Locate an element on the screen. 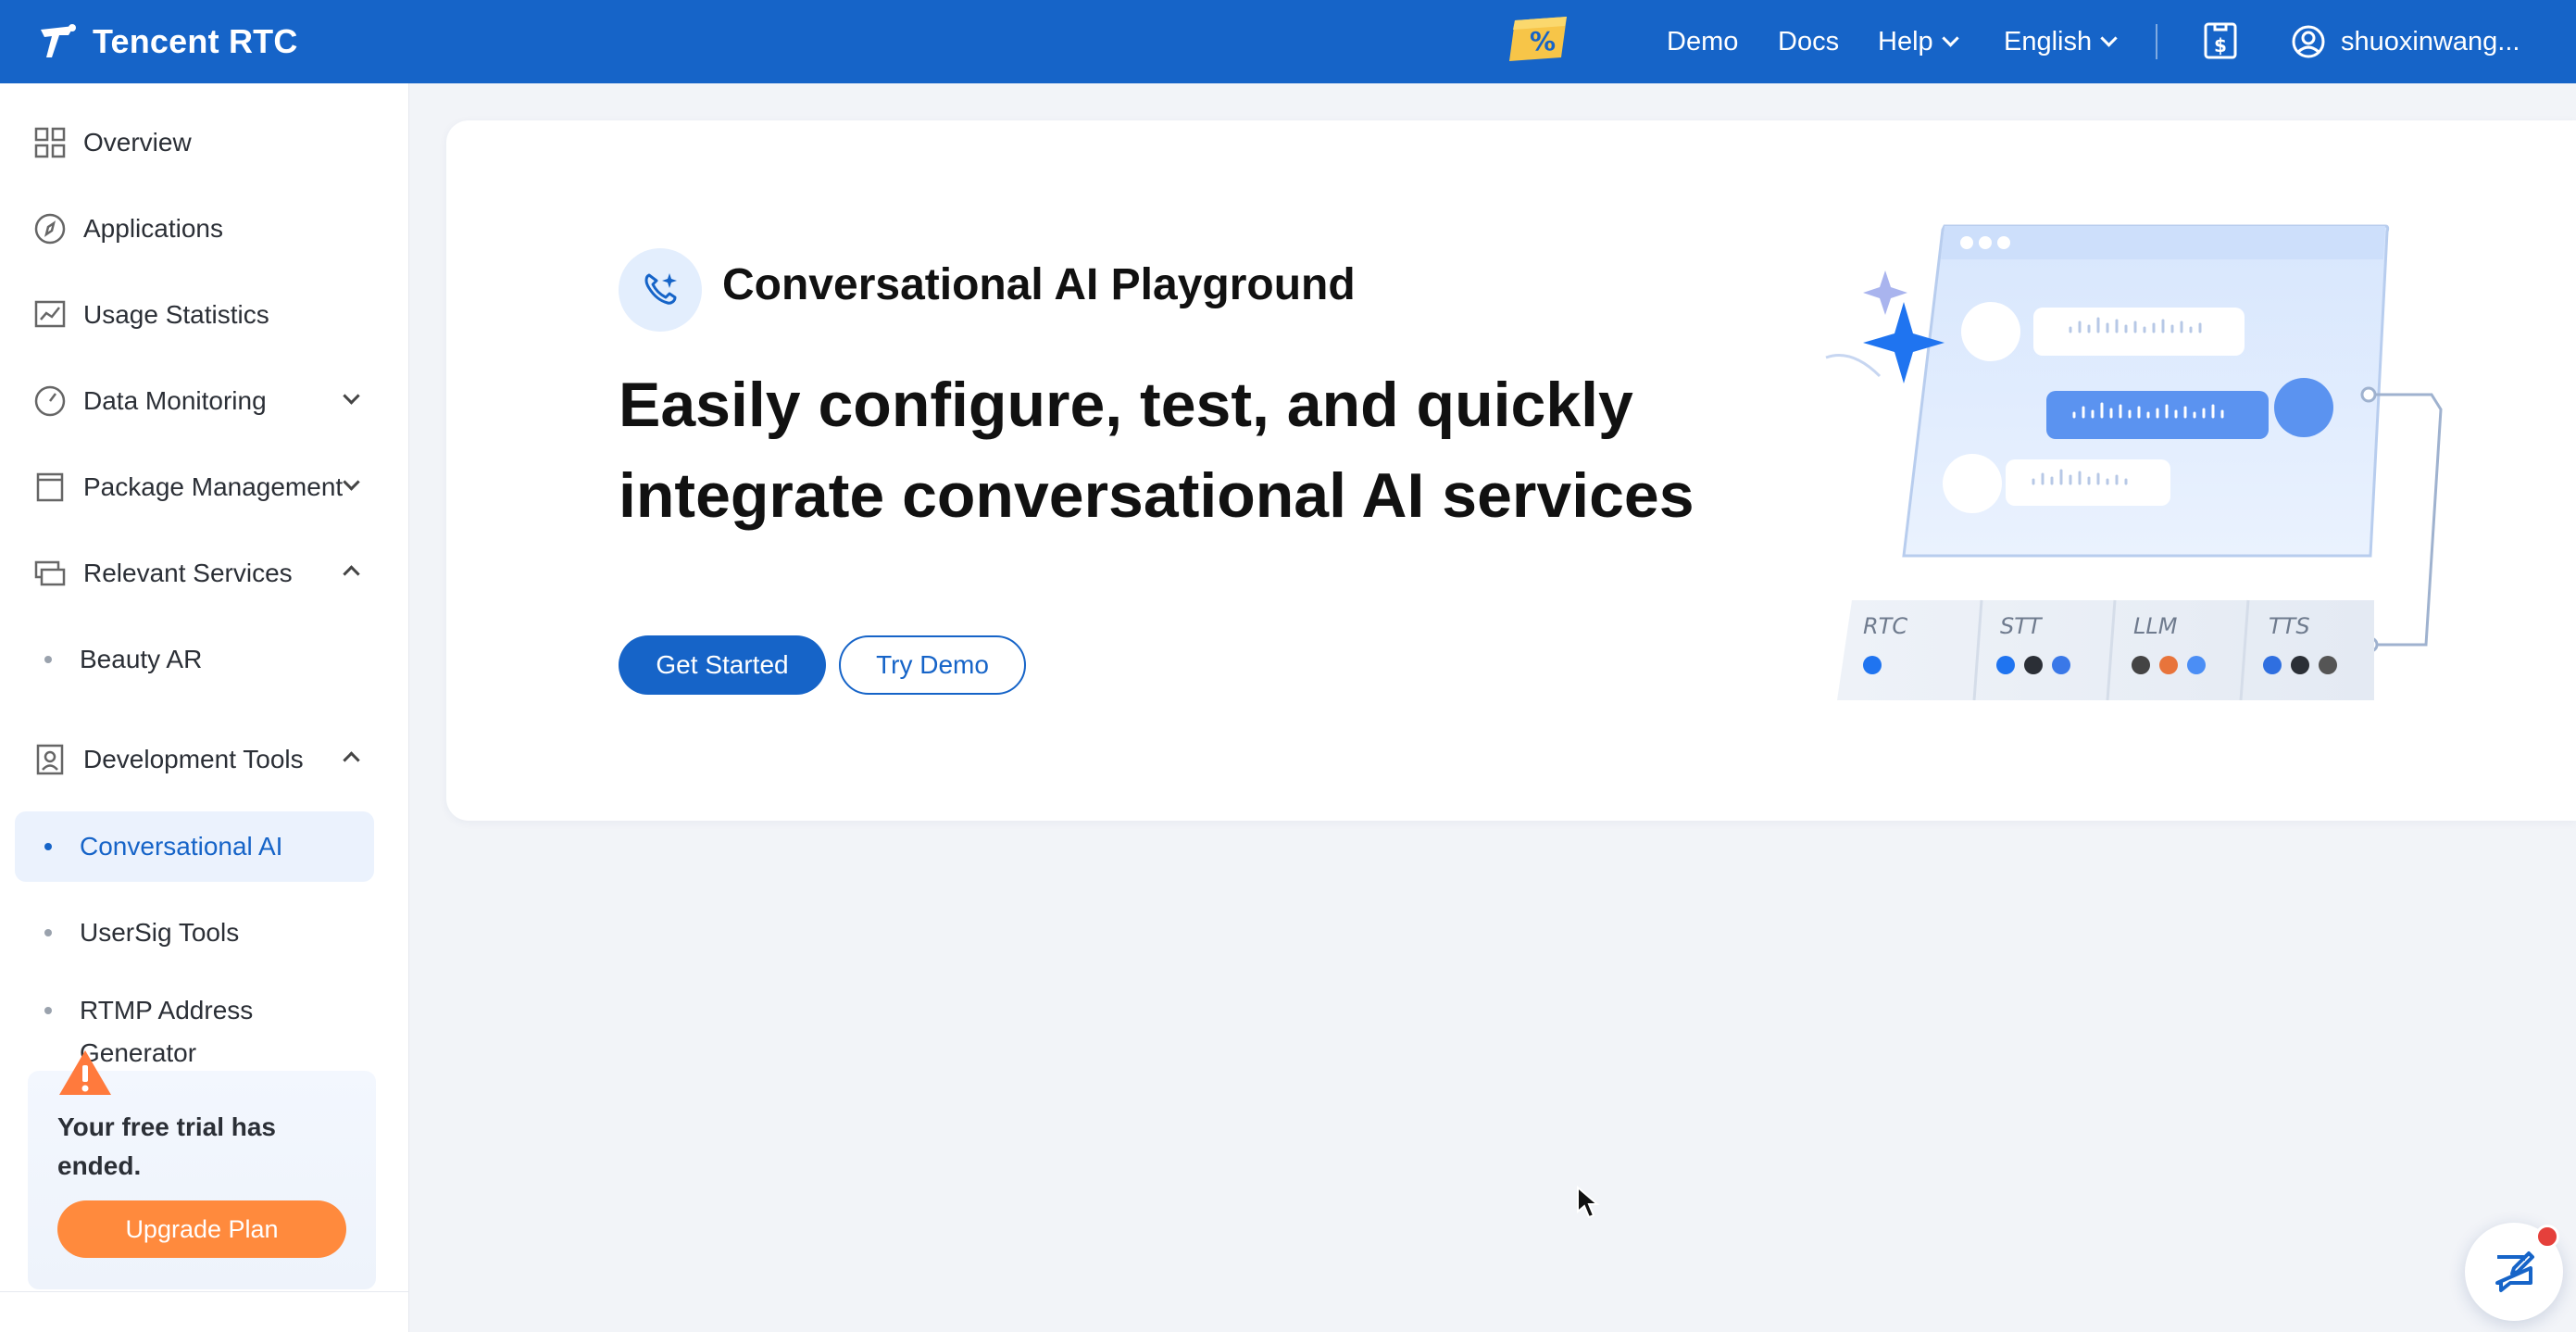  mouse-cursor-icon is located at coordinates (1588, 1202).